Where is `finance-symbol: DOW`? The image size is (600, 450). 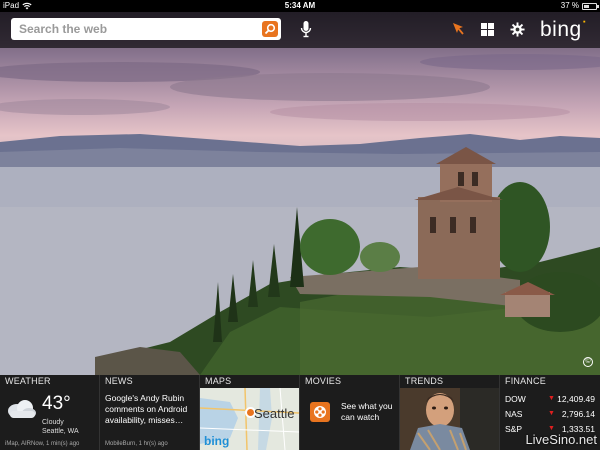
finance-symbol: DOW is located at coordinates (515, 399).